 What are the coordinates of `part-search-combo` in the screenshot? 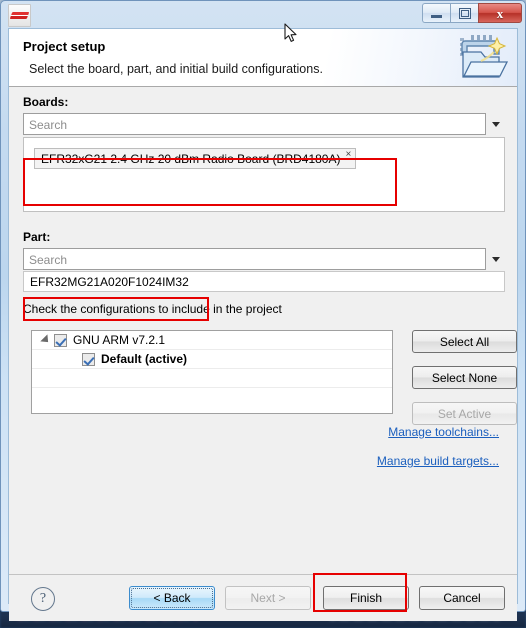 It's located at (264, 259).